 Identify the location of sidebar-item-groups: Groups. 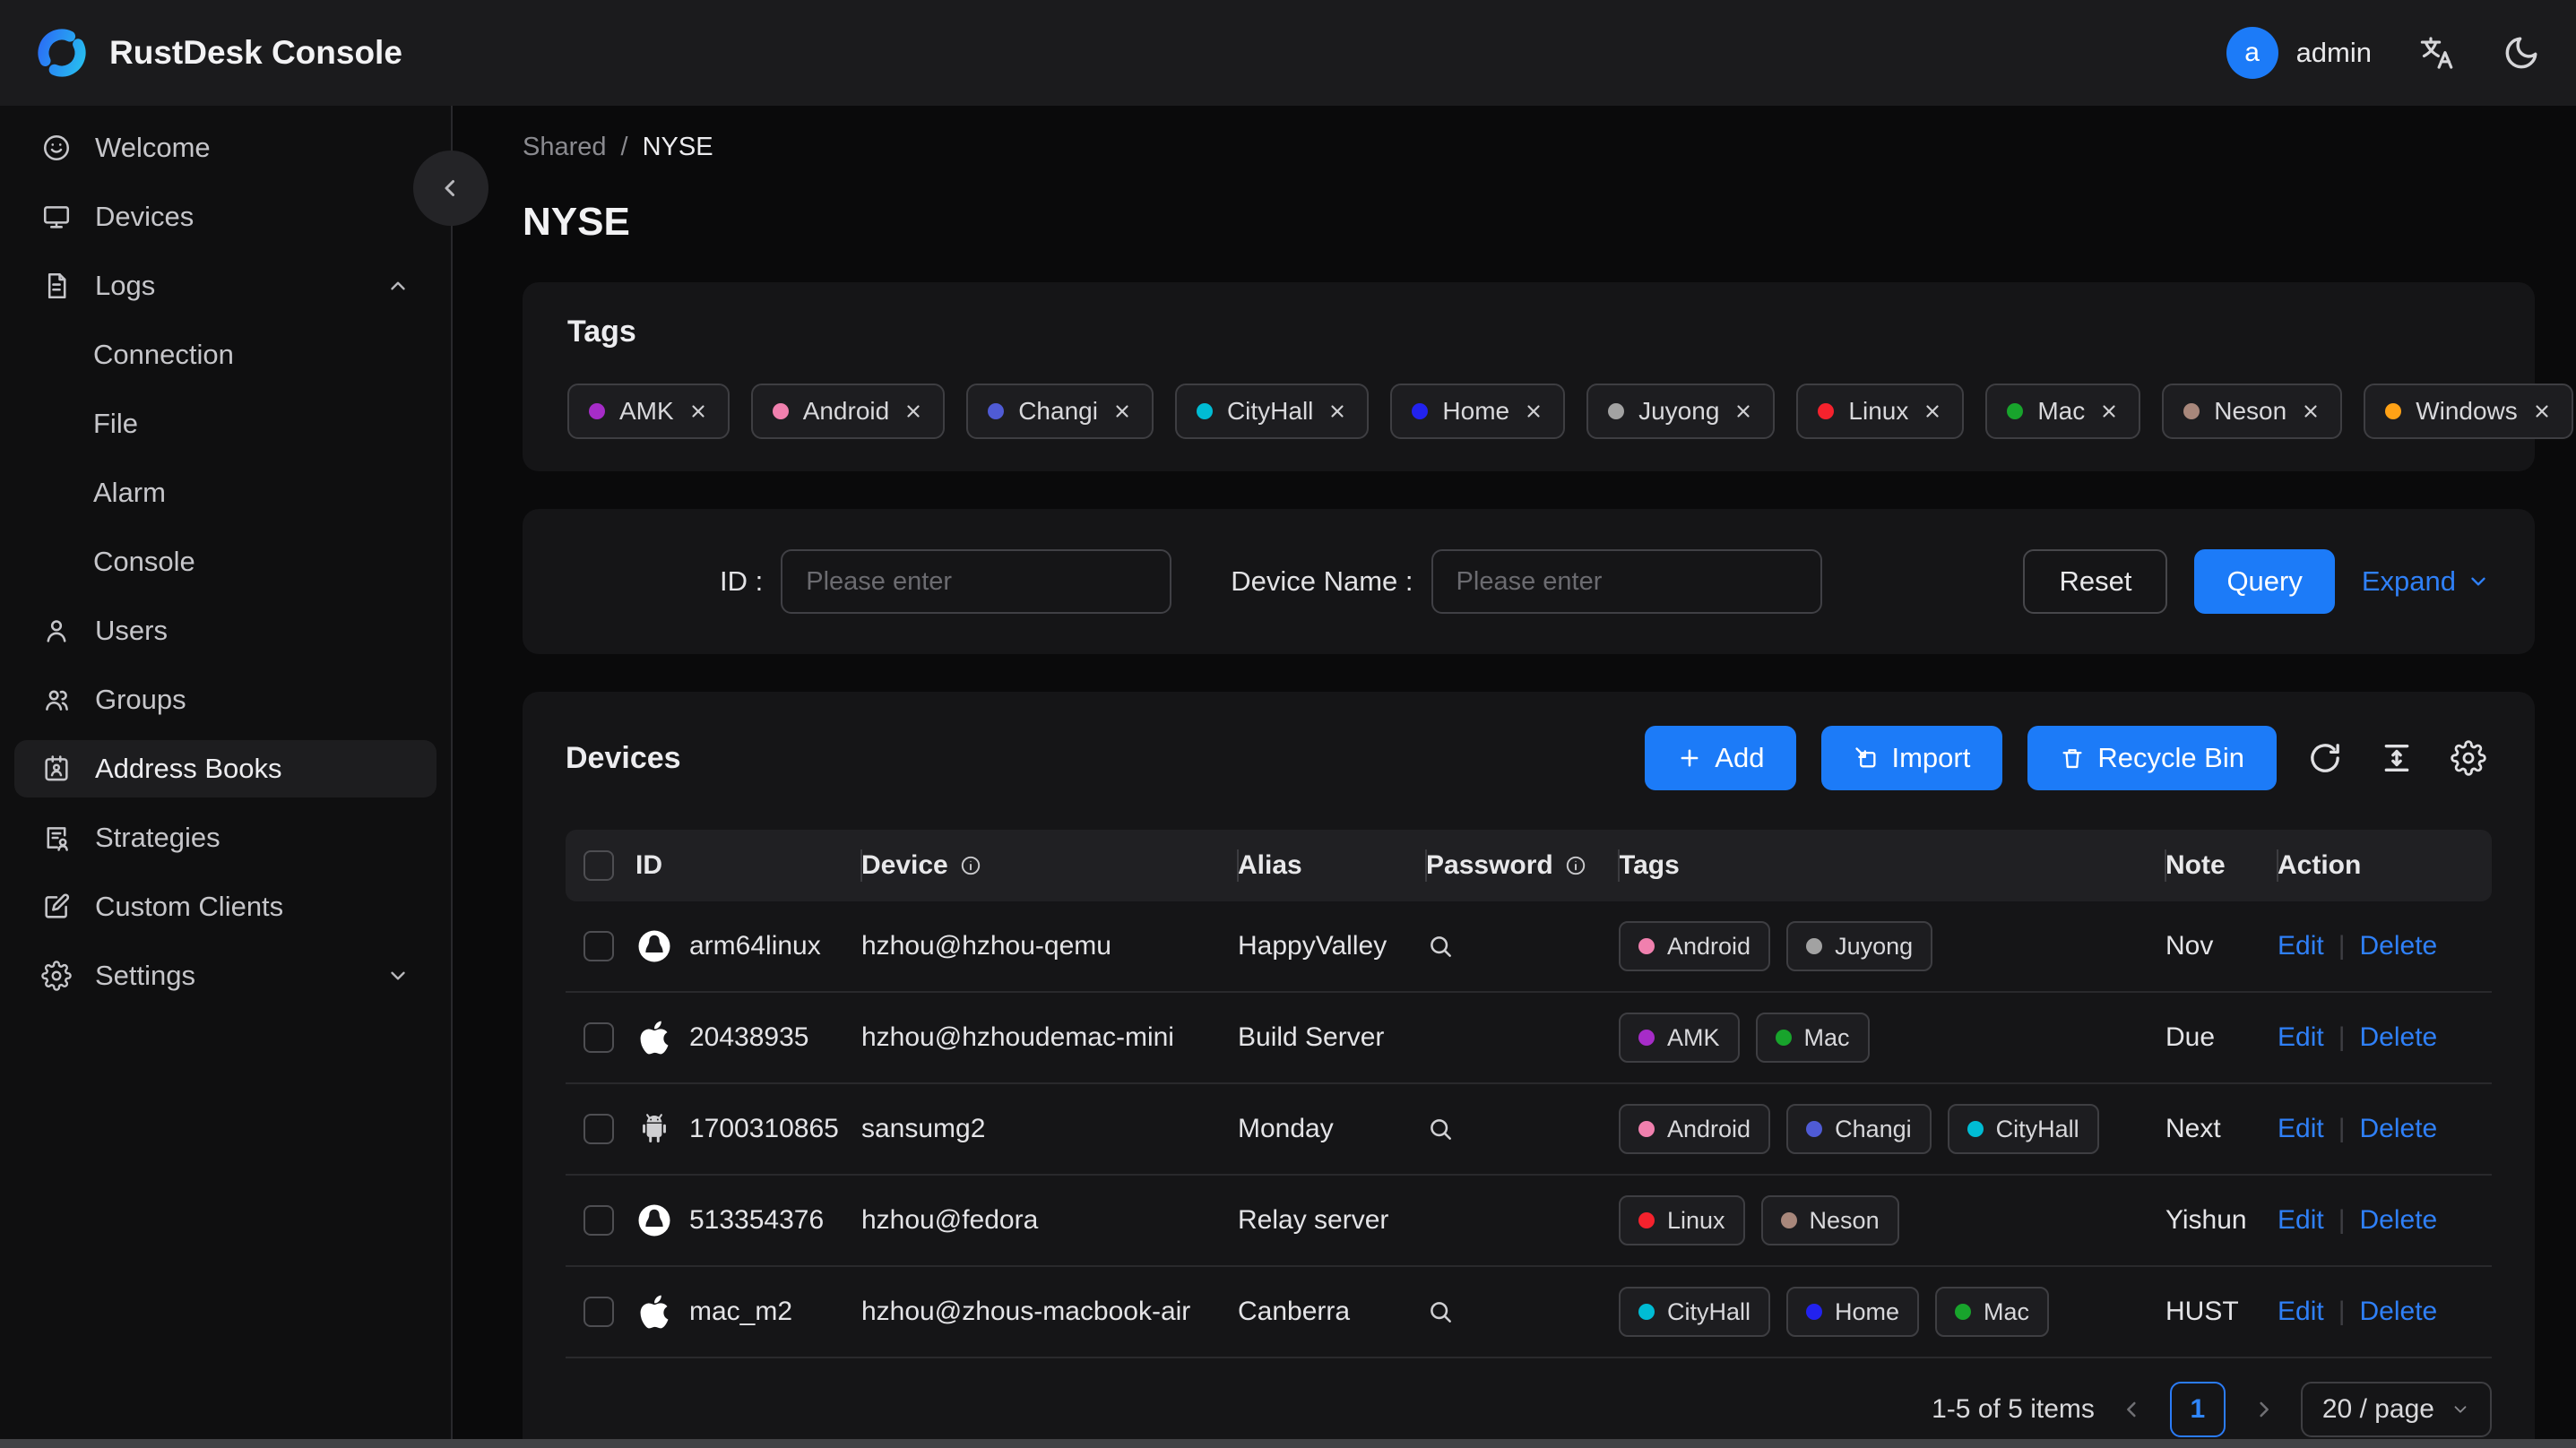
(225, 699).